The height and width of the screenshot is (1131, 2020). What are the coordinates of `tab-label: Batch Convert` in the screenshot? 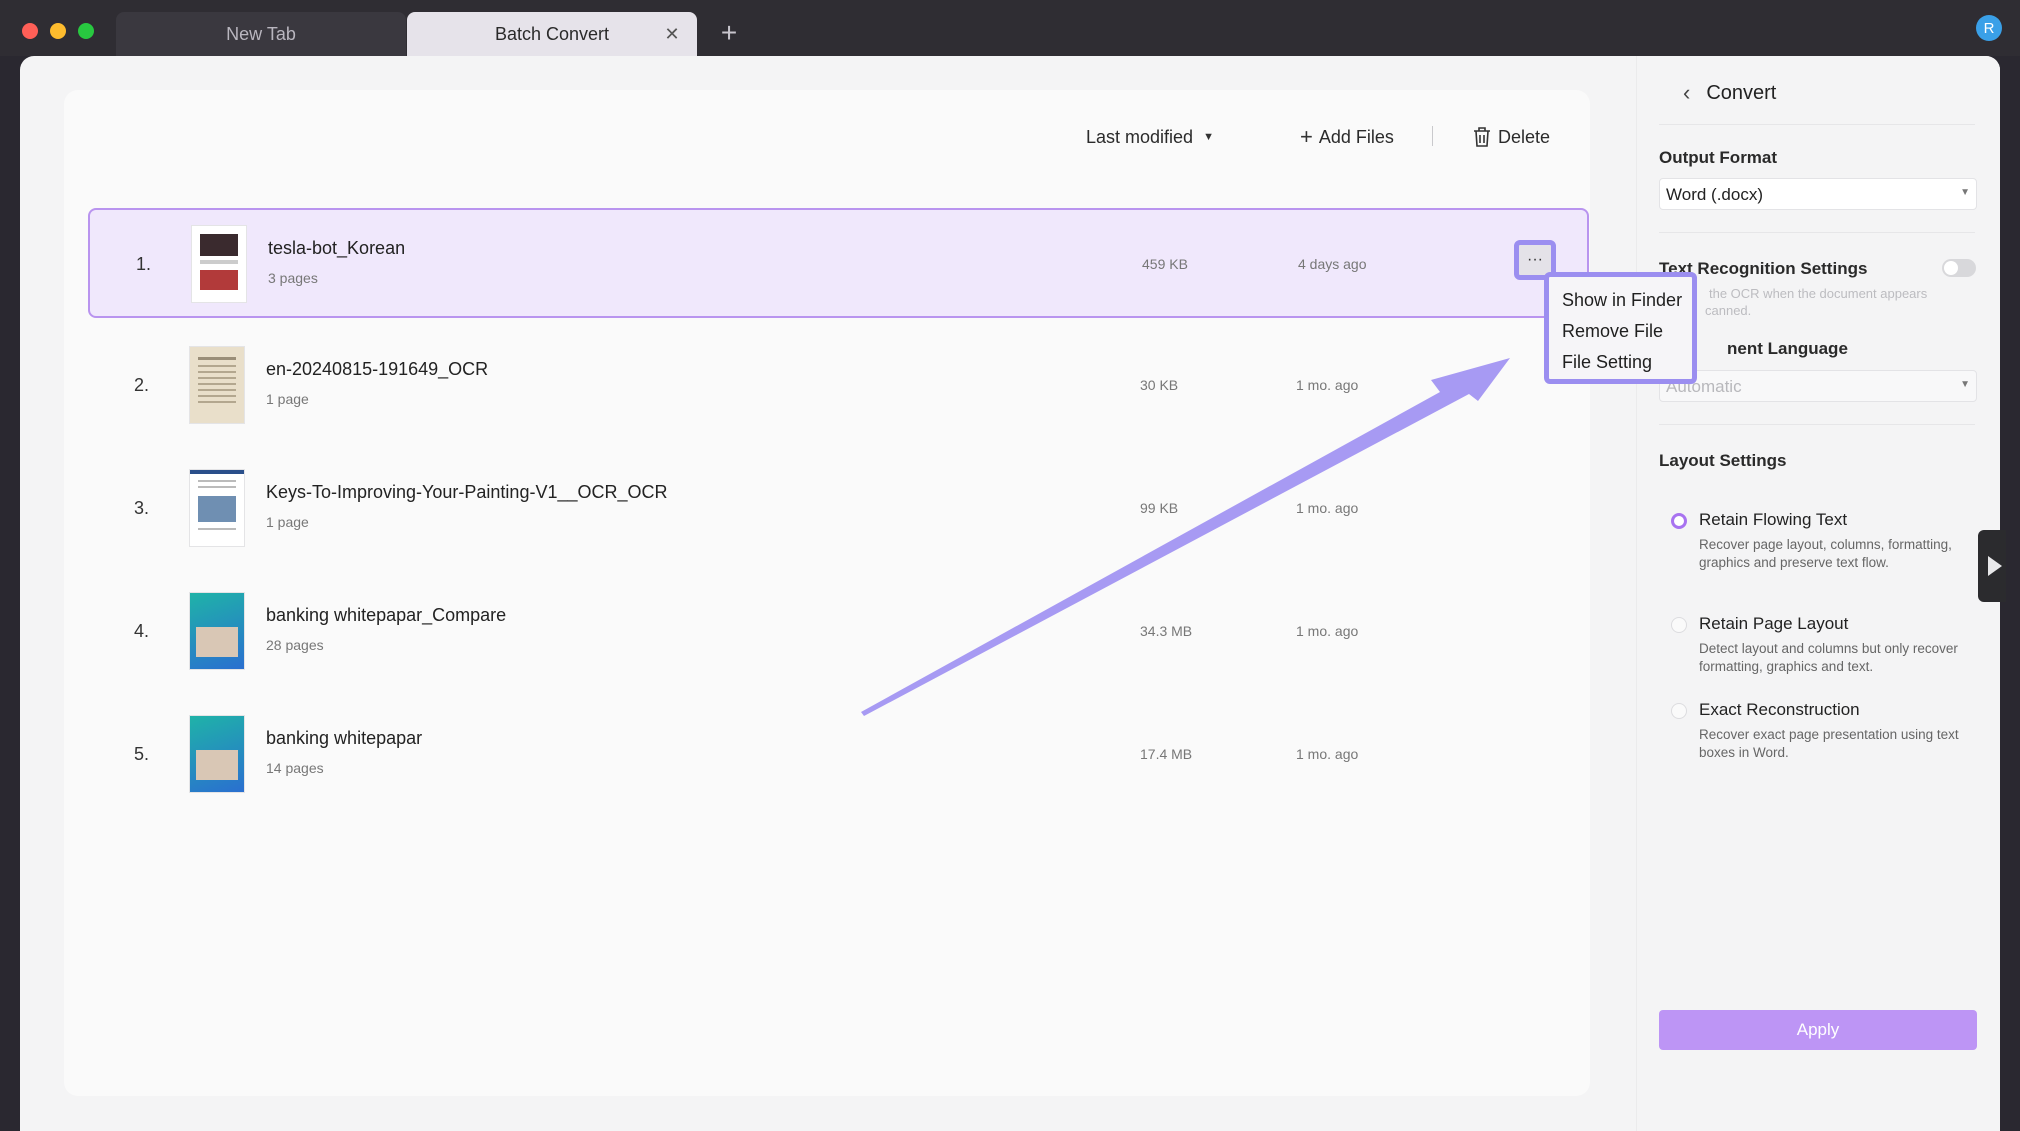 It's located at (552, 33).